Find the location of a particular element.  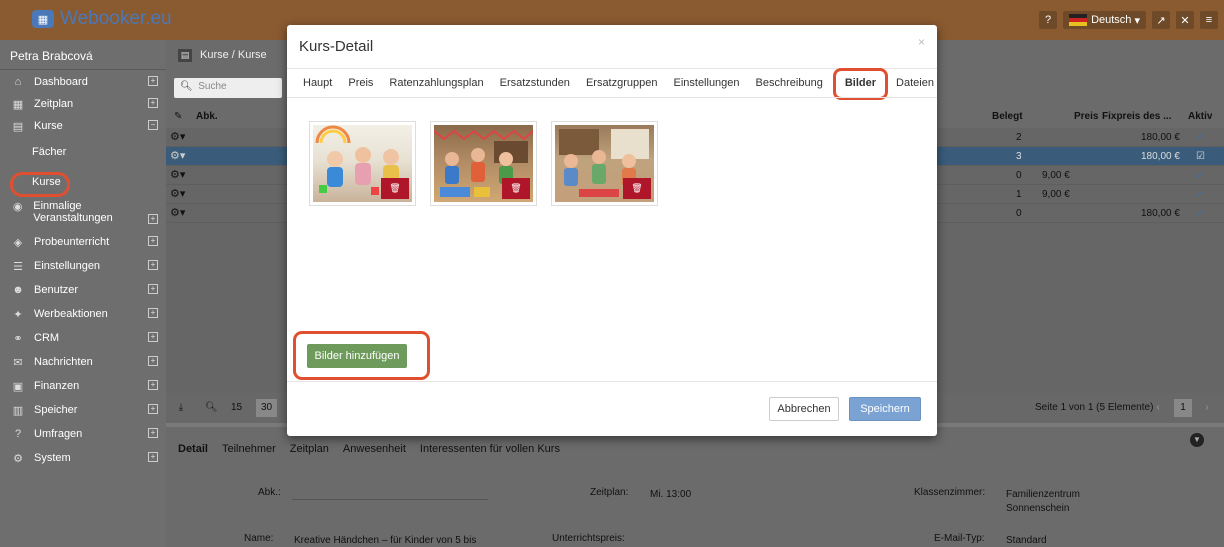

tab-teilnehmer: Teilnehmer is located at coordinates (249, 449).